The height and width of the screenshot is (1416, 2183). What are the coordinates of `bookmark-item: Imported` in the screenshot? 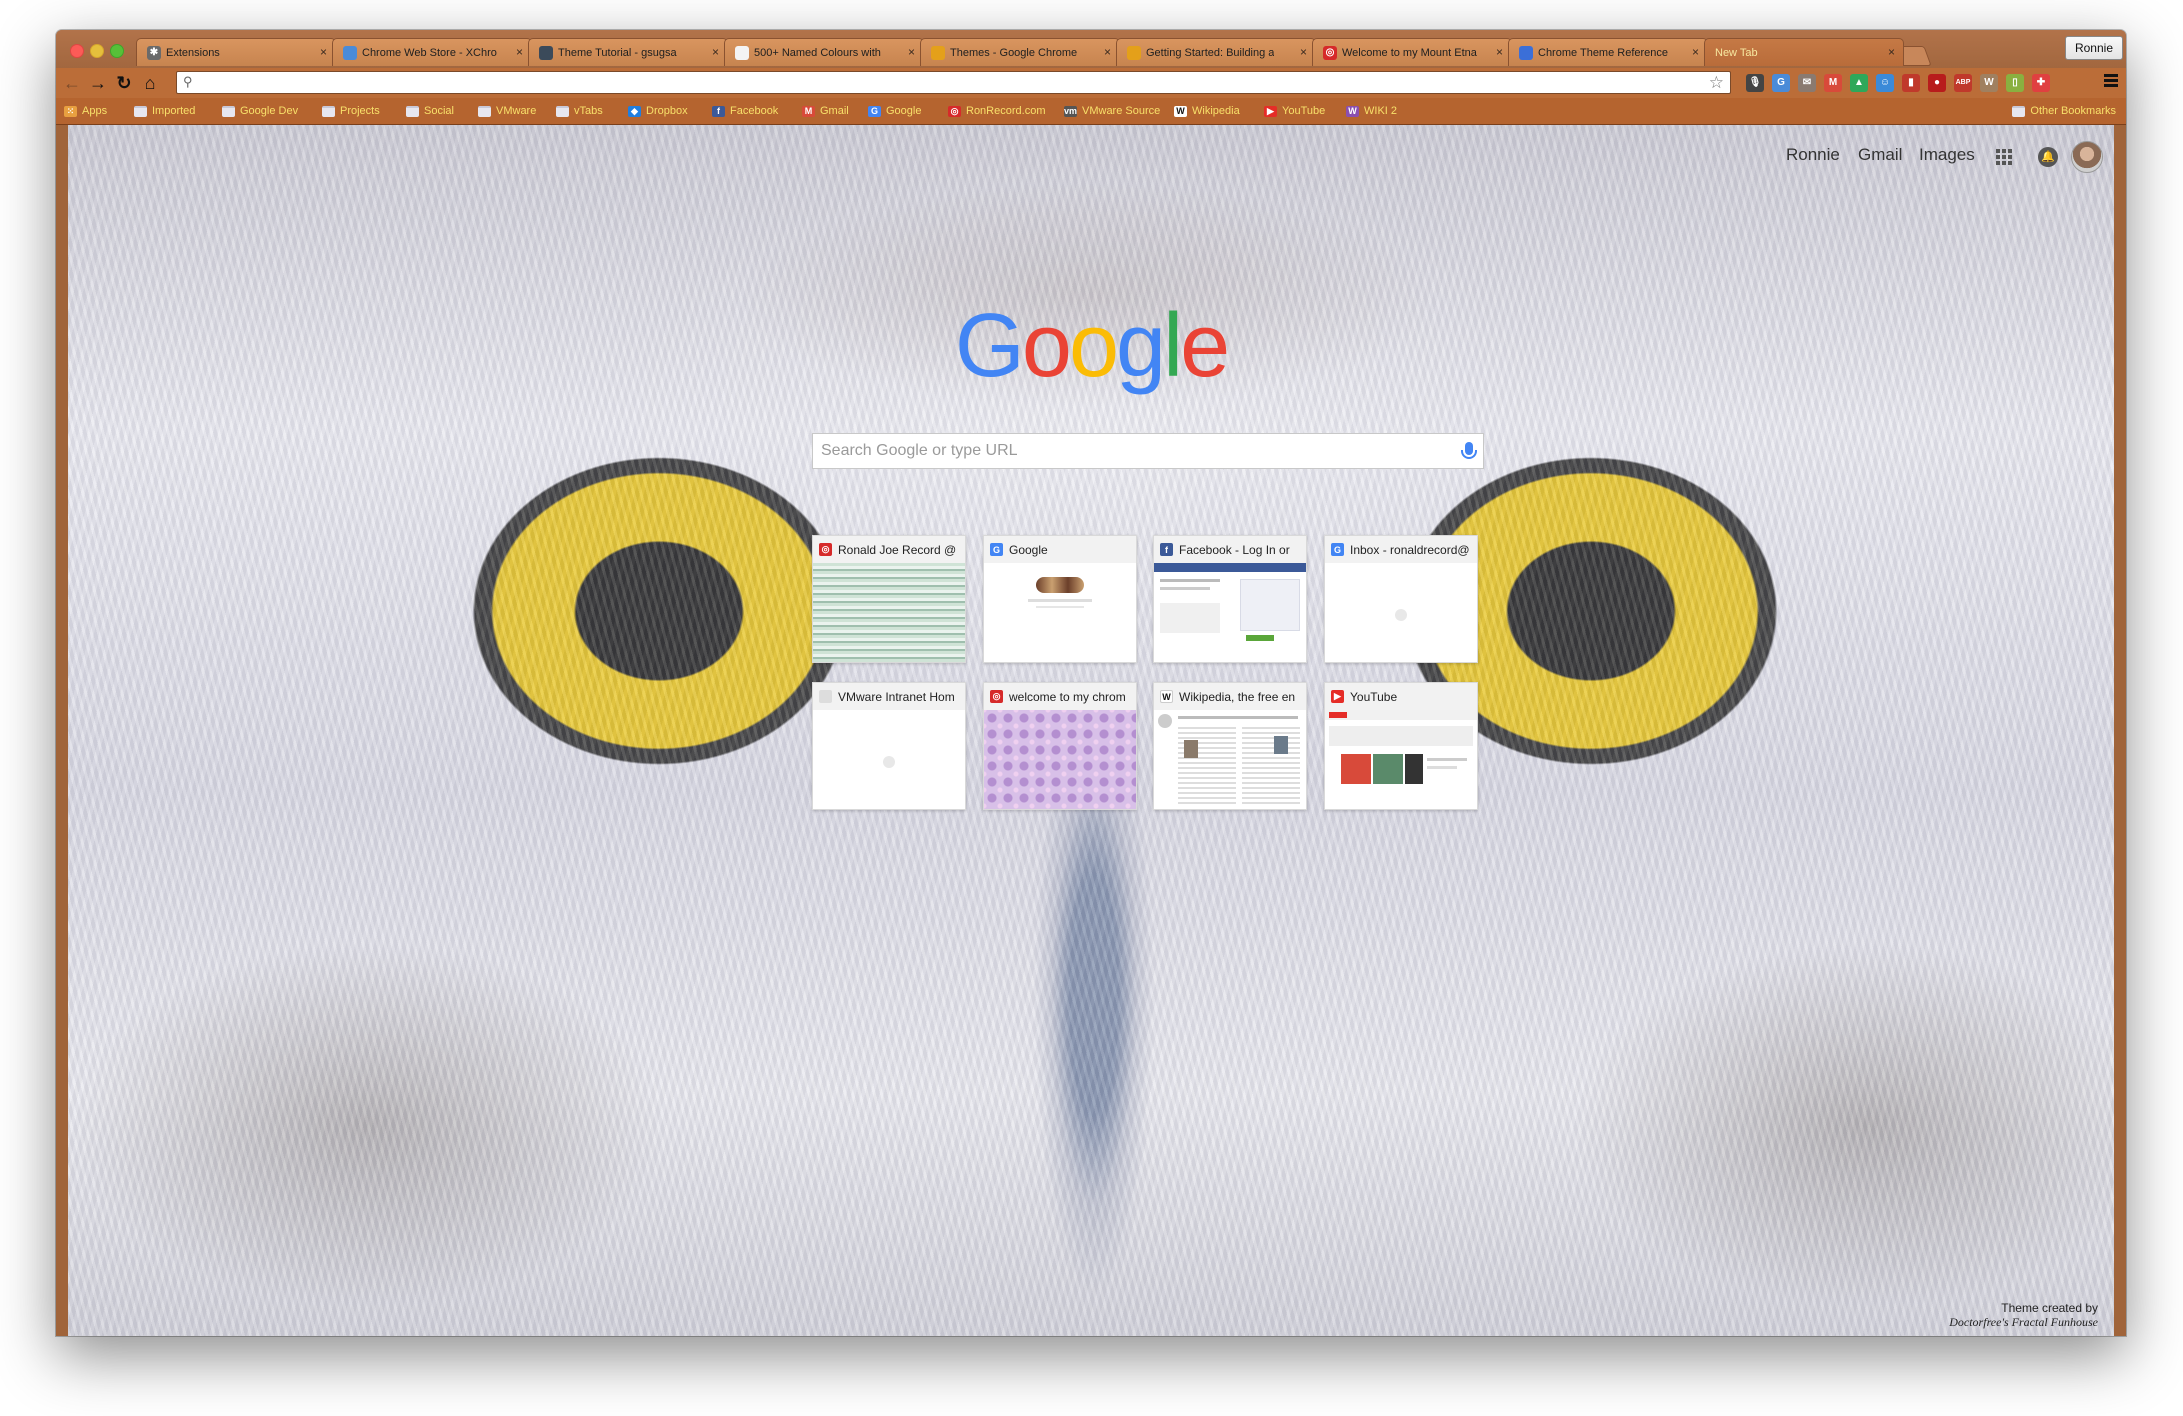 It's located at (164, 111).